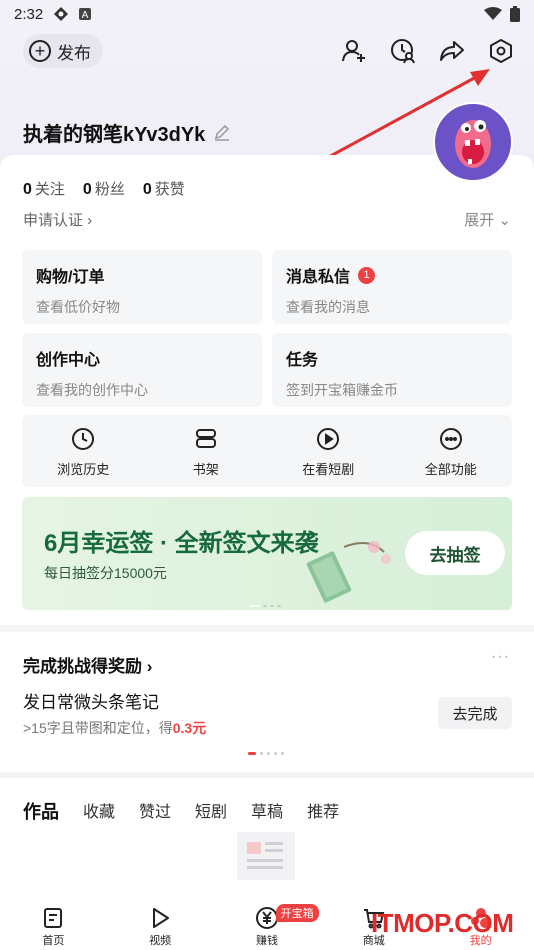 This screenshot has width=534, height=950. What do you see at coordinates (222, 133) in the screenshot?
I see `edit-pencil-icon` at bounding box center [222, 133].